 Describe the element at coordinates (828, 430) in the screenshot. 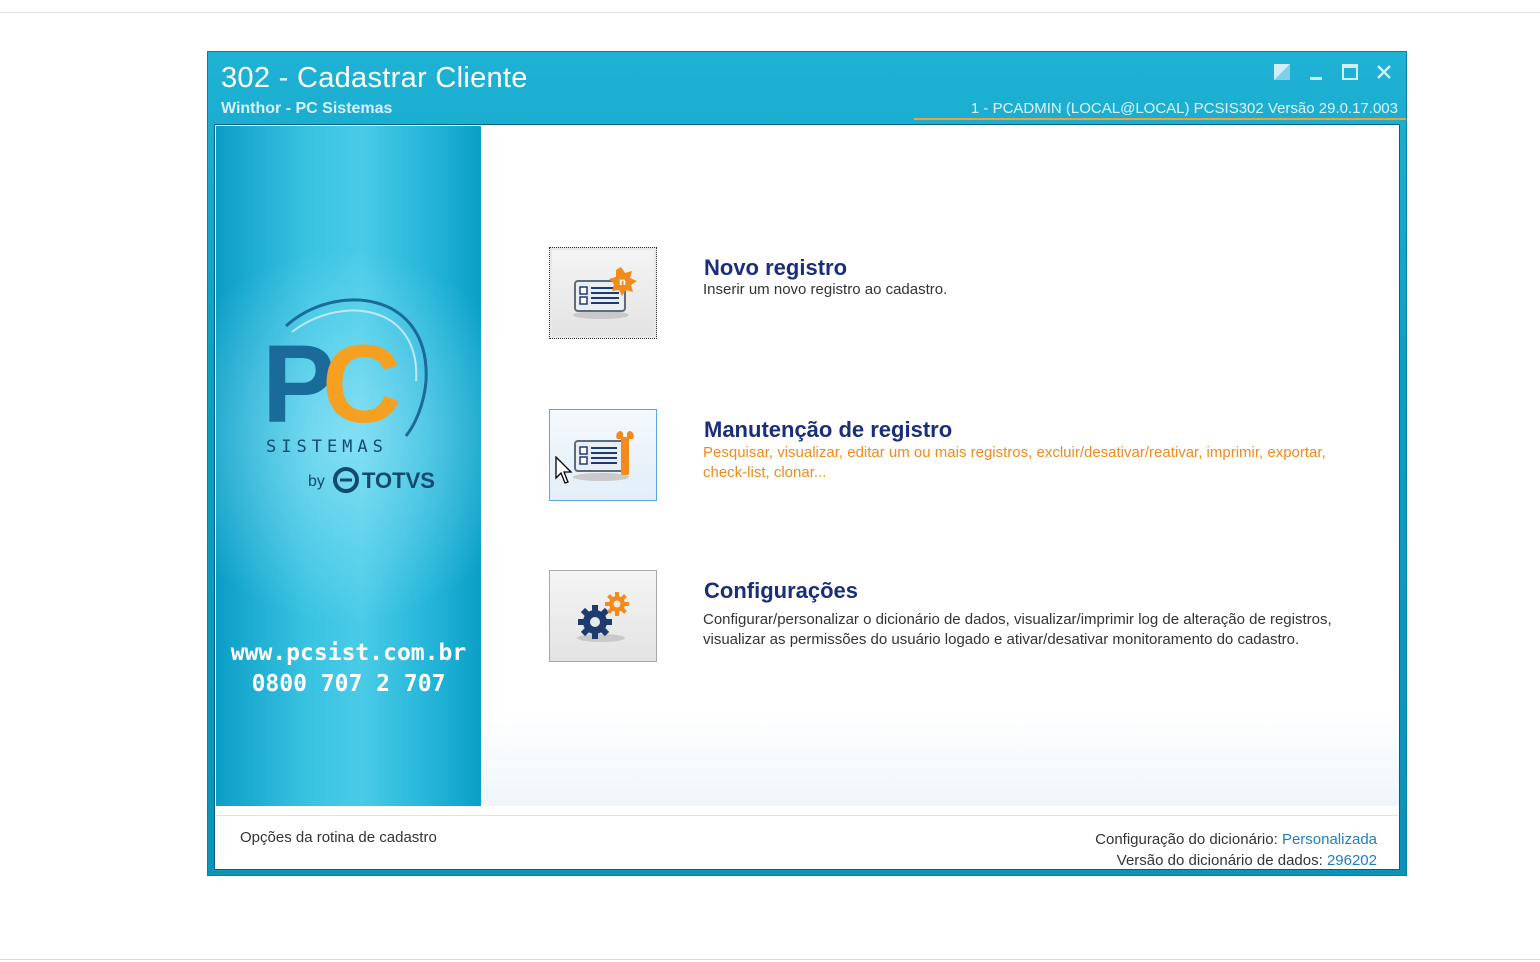

I see `maintenance-title: Manutenção de registro` at that location.